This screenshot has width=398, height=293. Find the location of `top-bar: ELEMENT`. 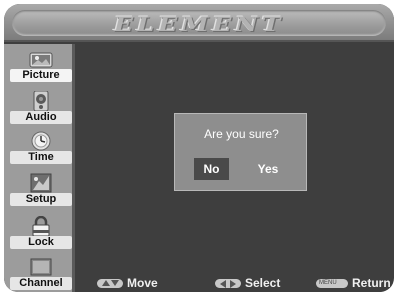

top-bar: ELEMENT is located at coordinates (199, 23).